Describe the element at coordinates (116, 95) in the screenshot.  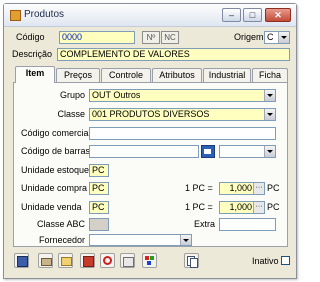
I see `grupo-value: OUT Outros` at that location.